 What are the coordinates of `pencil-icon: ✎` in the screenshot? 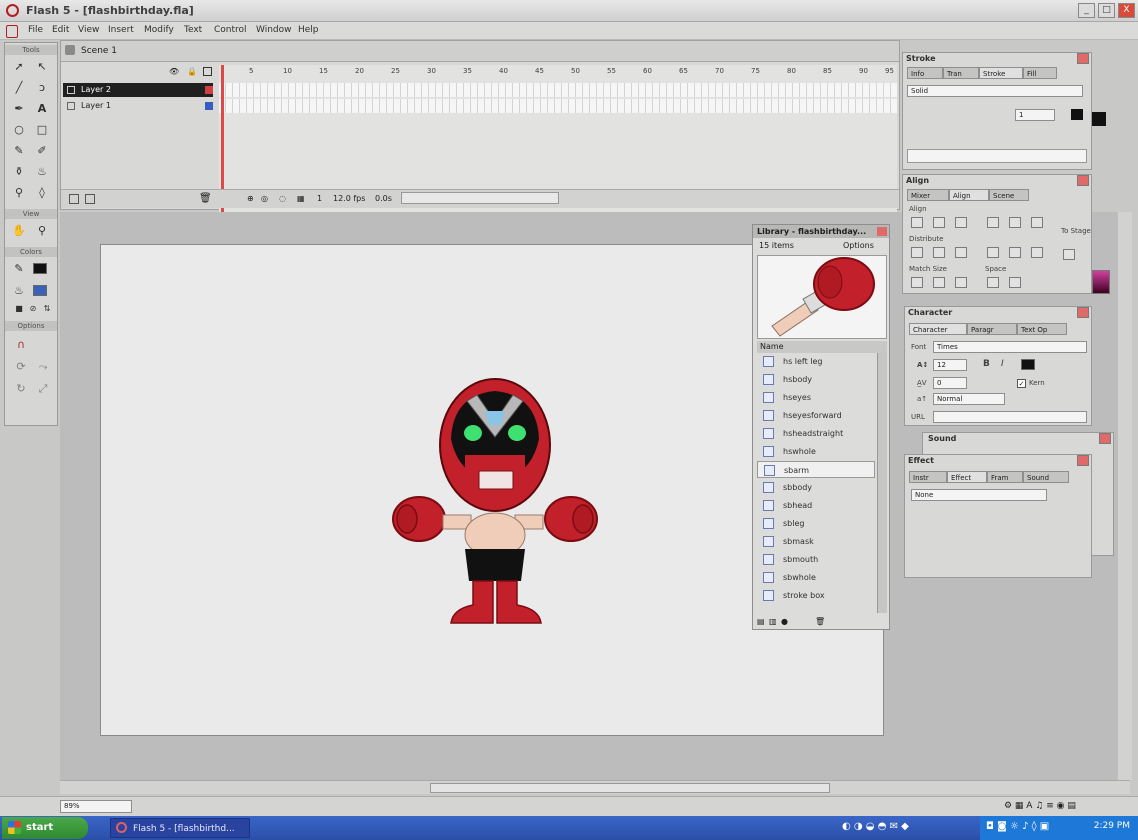 It's located at (19, 150).